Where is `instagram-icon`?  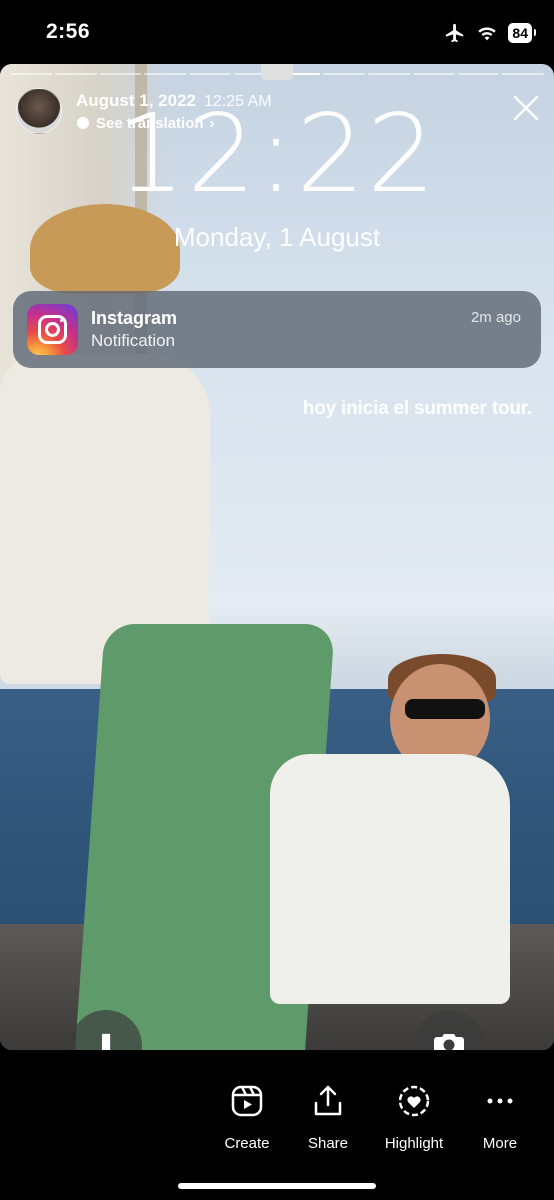
instagram-icon is located at coordinates (52, 329).